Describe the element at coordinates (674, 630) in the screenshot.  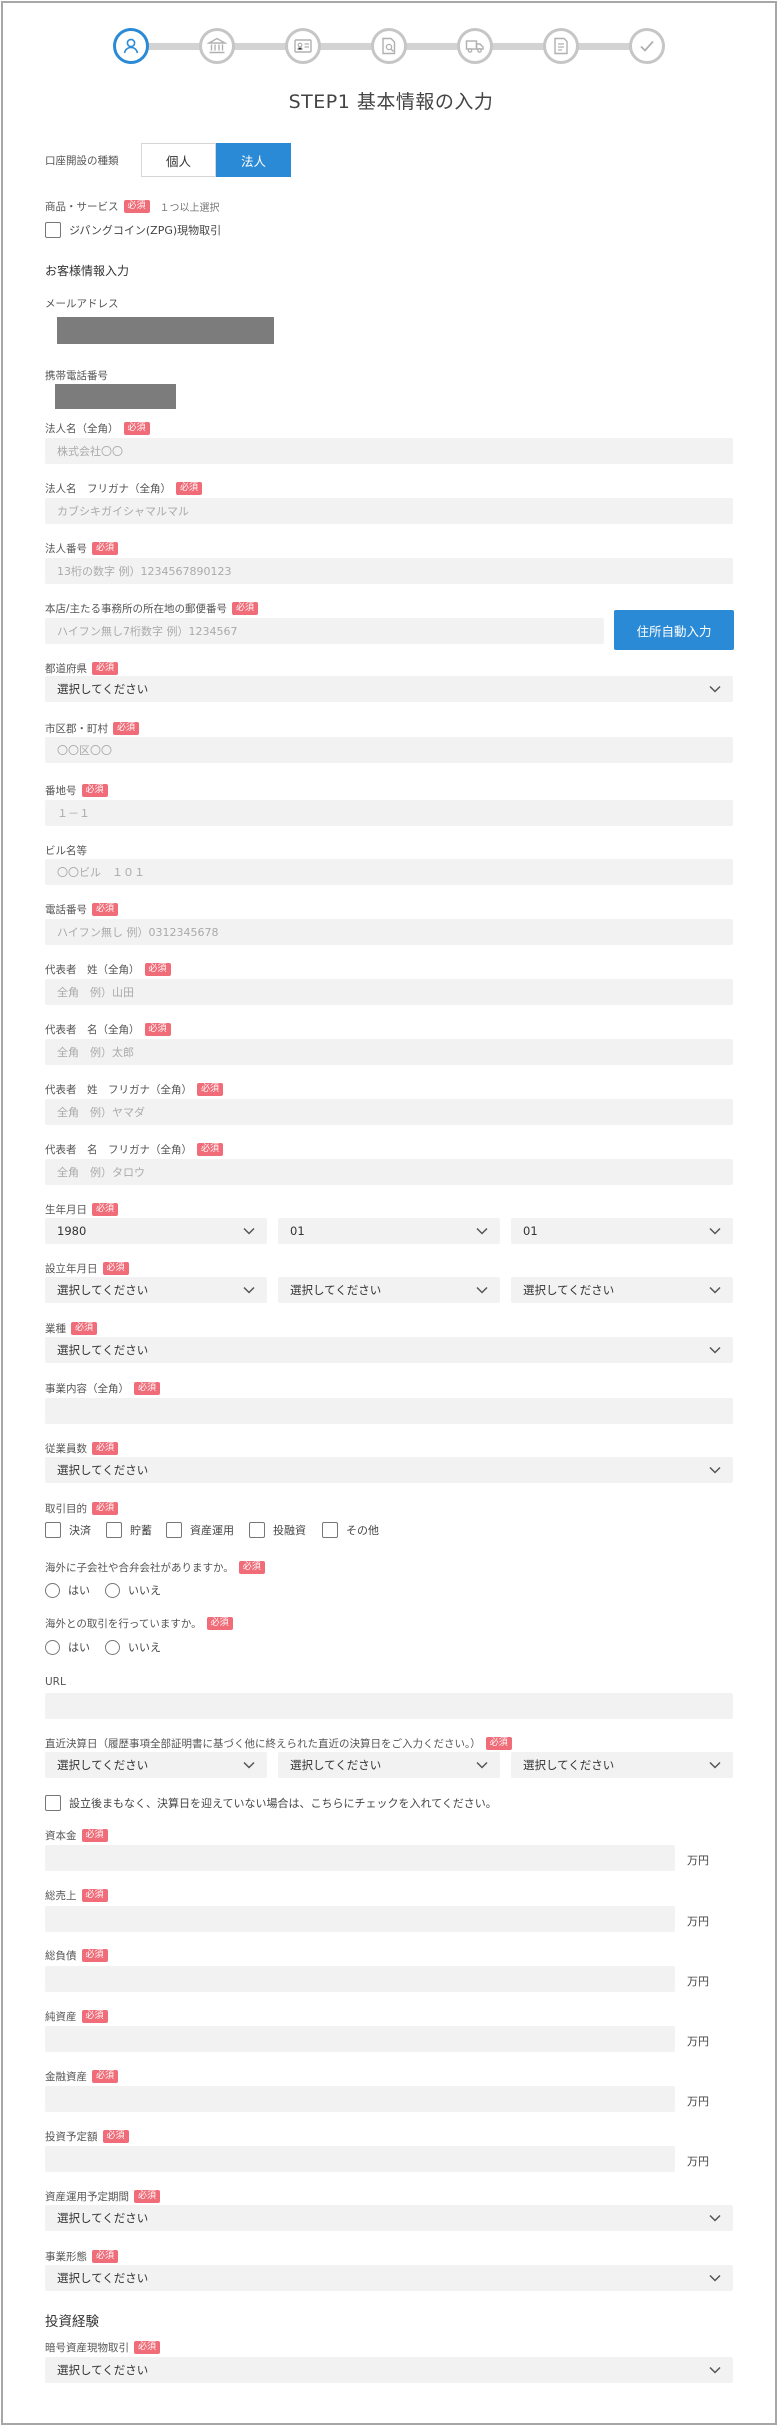
I see `address-autofill-button: 住所自動入力` at that location.